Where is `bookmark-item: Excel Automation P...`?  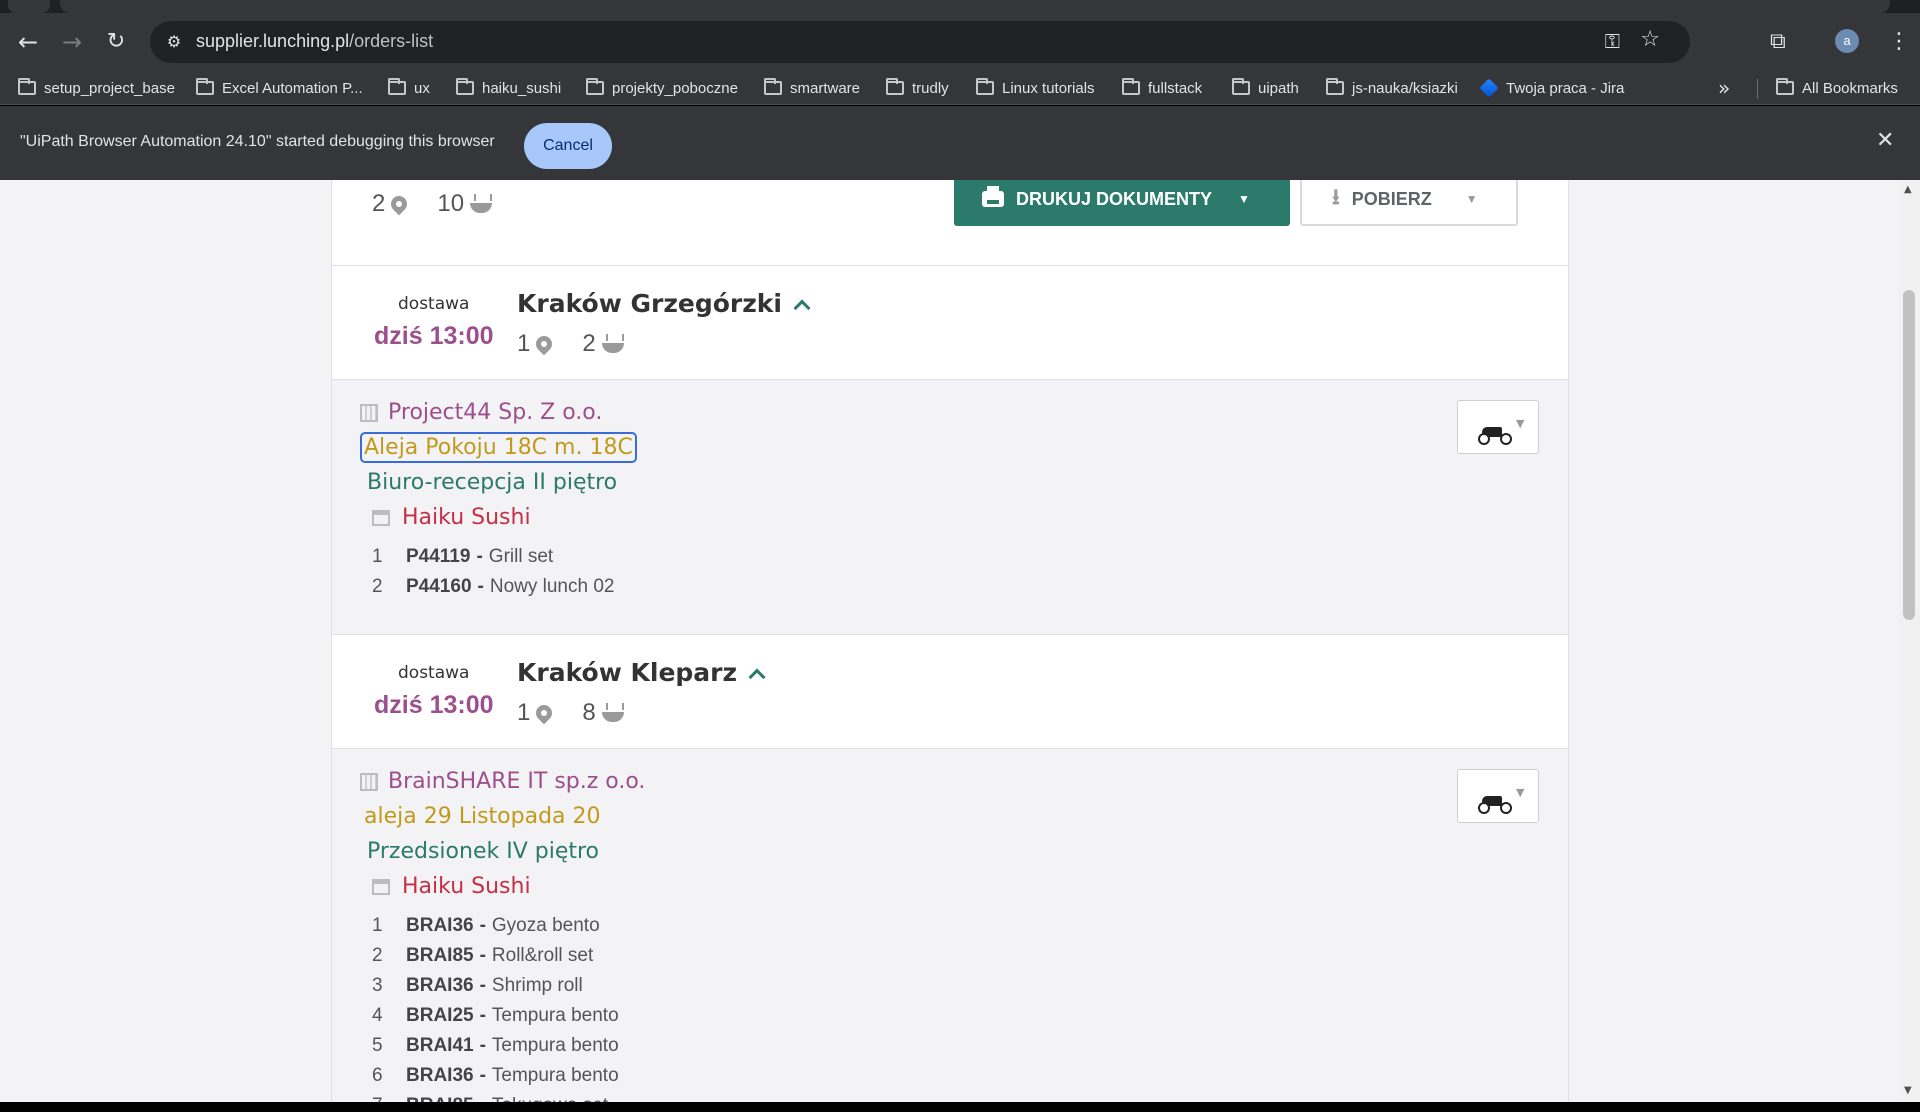
bookmark-item: Excel Automation P... is located at coordinates (279, 88).